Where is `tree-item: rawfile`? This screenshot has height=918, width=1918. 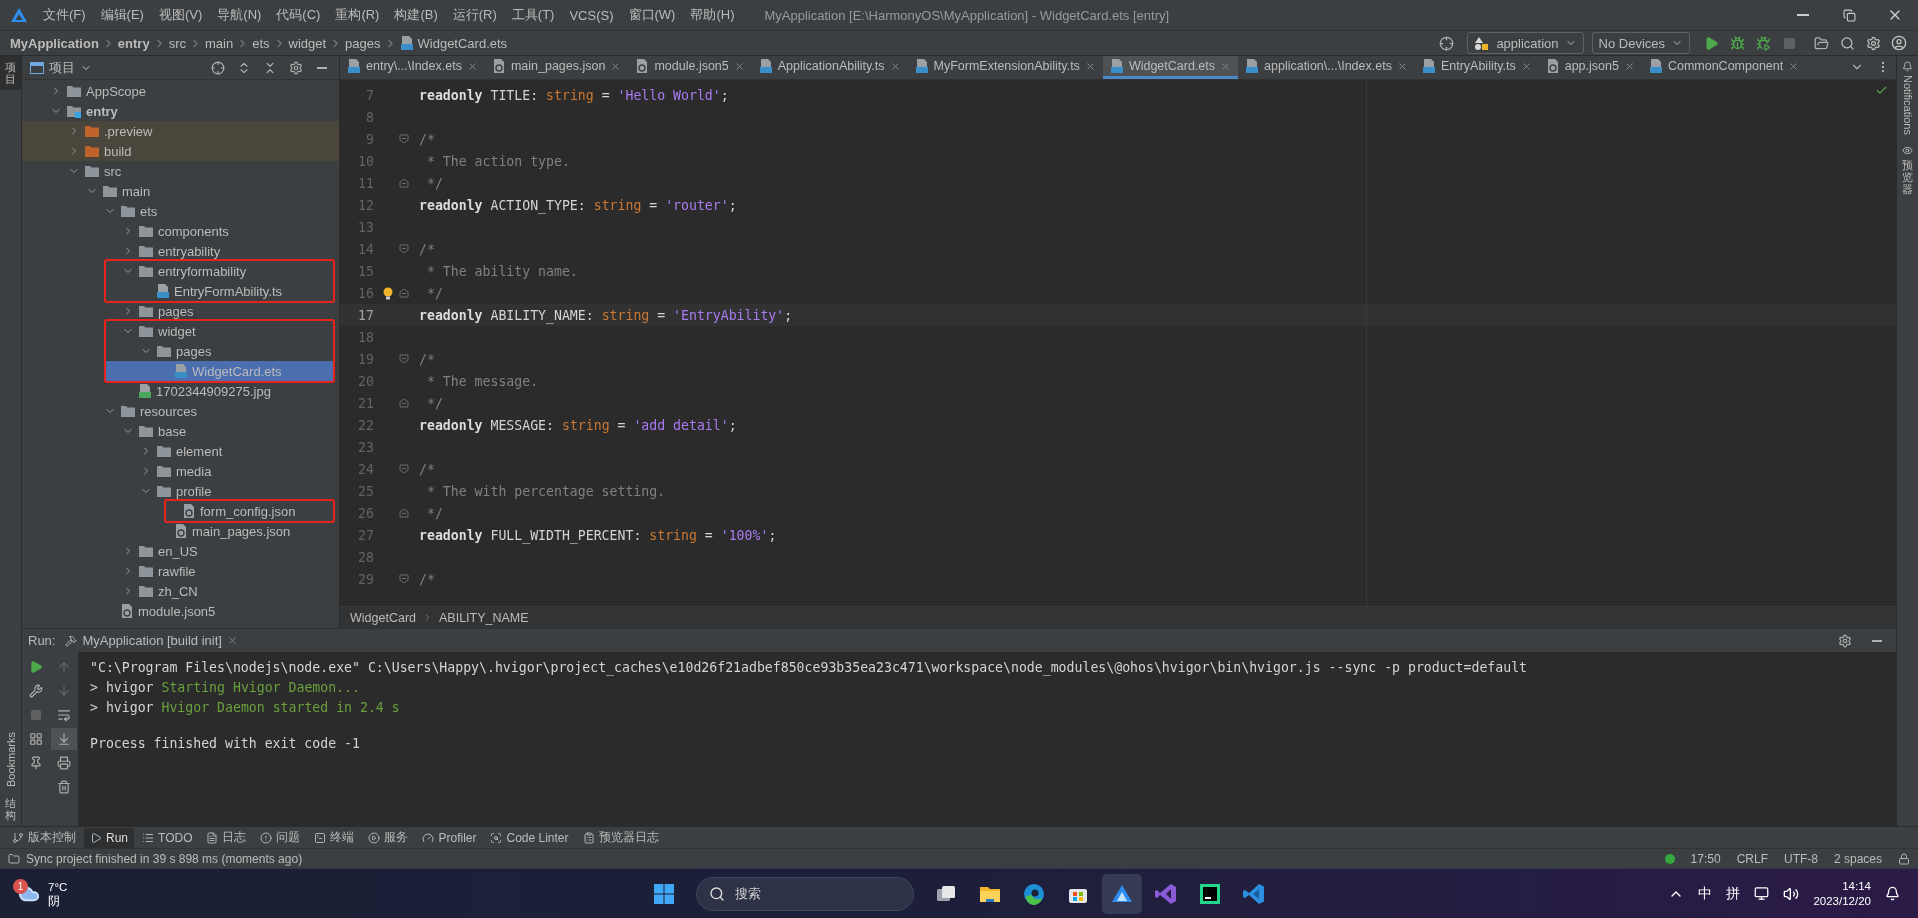 tree-item: rawfile is located at coordinates (180, 571).